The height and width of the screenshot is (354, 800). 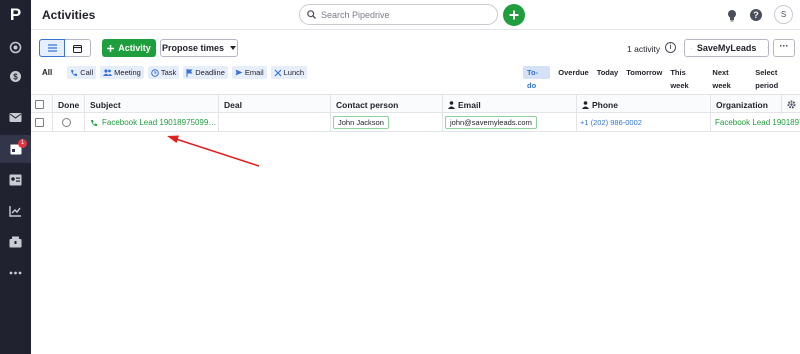 I want to click on mark-done-radio, so click(x=66, y=122).